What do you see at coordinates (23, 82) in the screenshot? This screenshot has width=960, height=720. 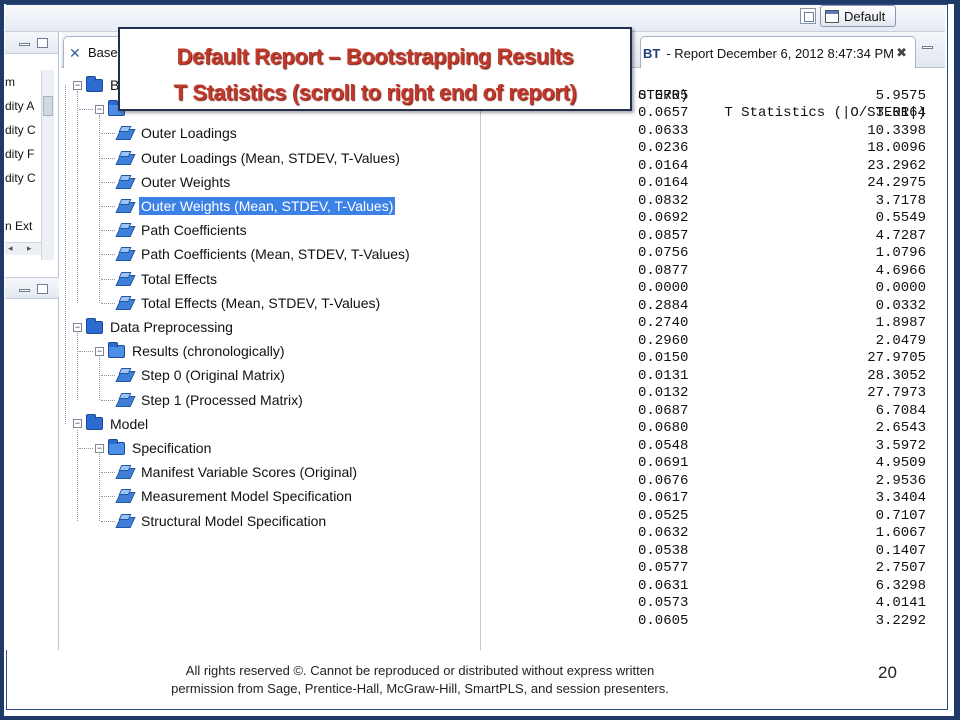 I see `left-pane-item: m` at bounding box center [23, 82].